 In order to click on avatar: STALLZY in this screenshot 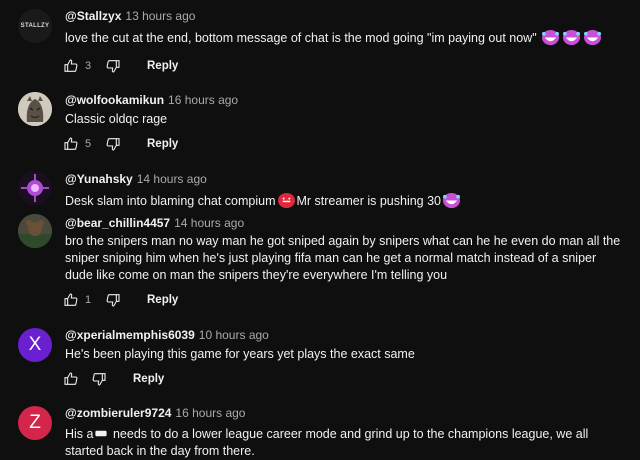, I will do `click(35, 26)`.